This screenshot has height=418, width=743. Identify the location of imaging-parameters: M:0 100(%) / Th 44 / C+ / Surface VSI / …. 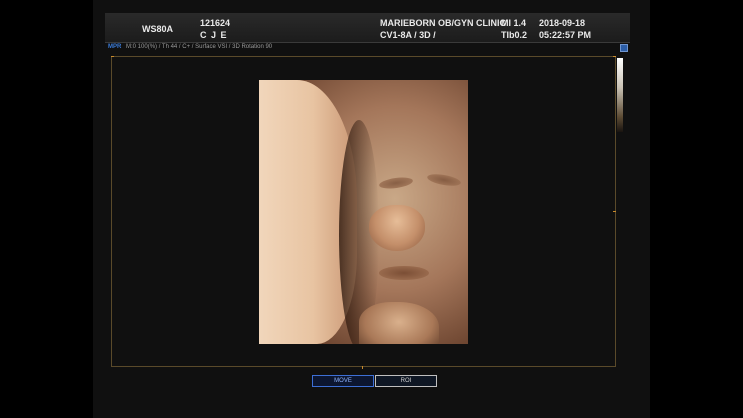
(199, 47).